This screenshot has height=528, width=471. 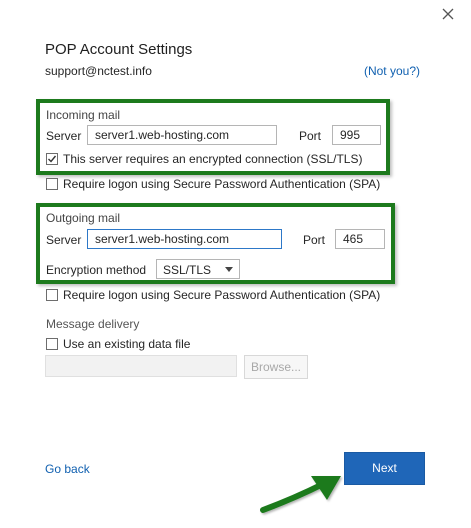 I want to click on close-icon, so click(x=448, y=14).